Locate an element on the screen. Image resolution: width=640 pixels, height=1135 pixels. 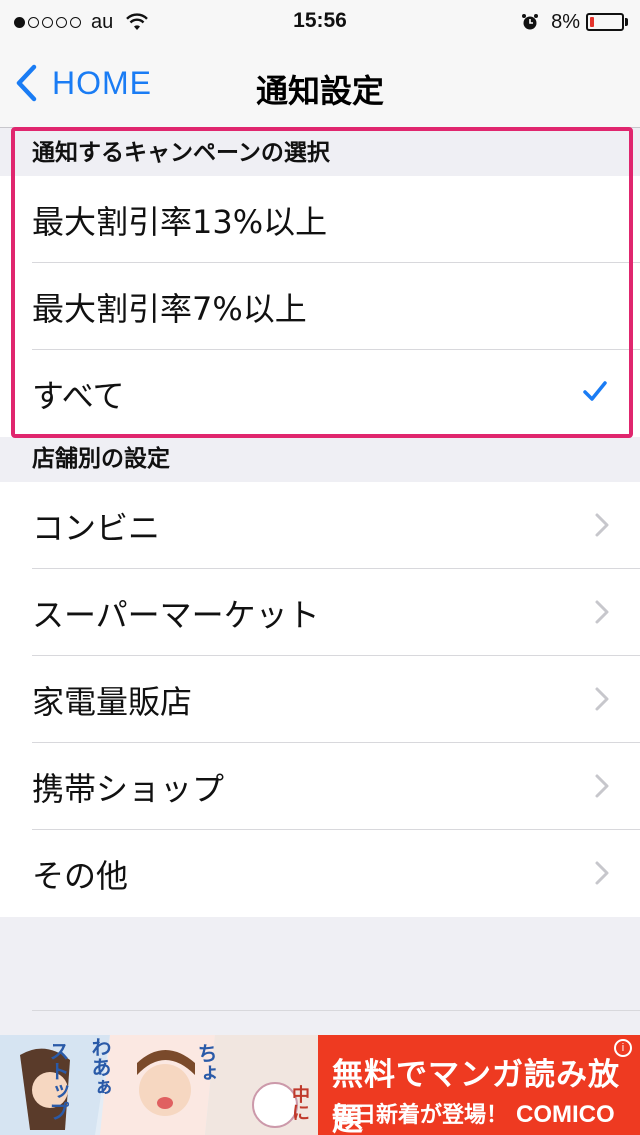
store-item-supermarket: スーパーマーケット is located at coordinates (320, 612).